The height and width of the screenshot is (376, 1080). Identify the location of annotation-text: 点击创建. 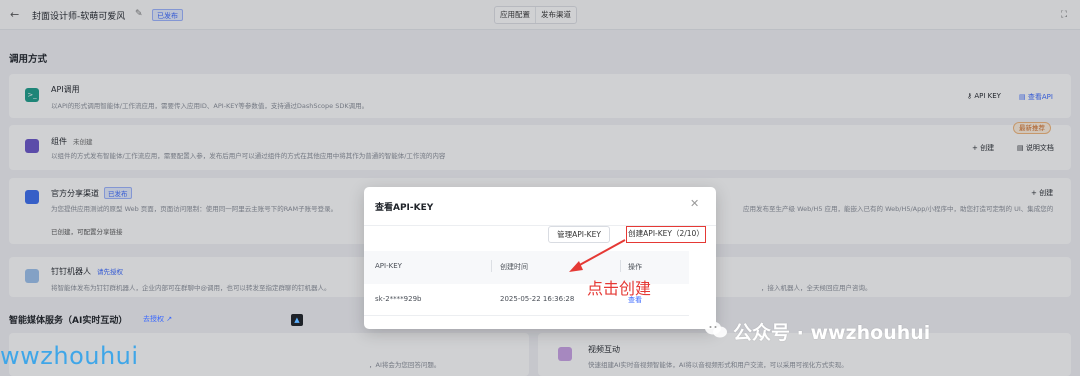
(619, 288).